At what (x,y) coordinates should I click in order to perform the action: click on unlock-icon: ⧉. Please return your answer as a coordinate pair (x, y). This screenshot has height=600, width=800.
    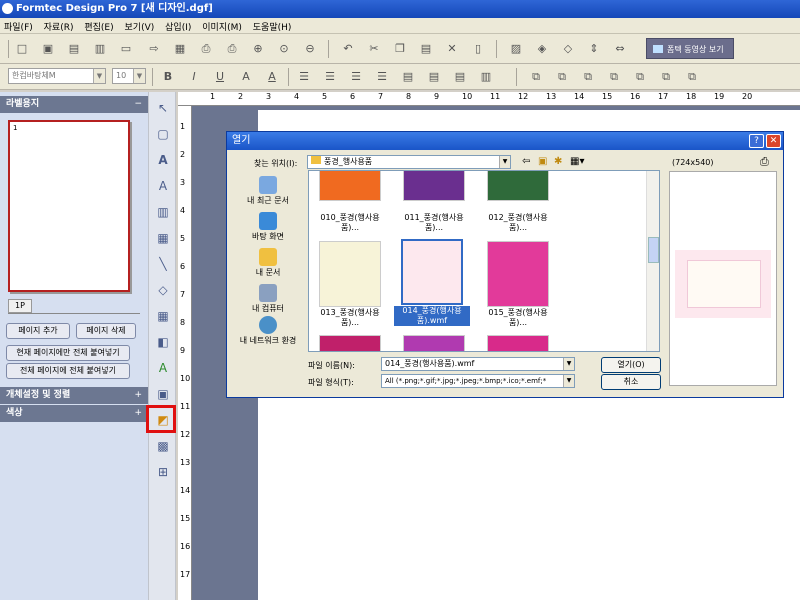
    Looking at the image, I should click on (666, 77).